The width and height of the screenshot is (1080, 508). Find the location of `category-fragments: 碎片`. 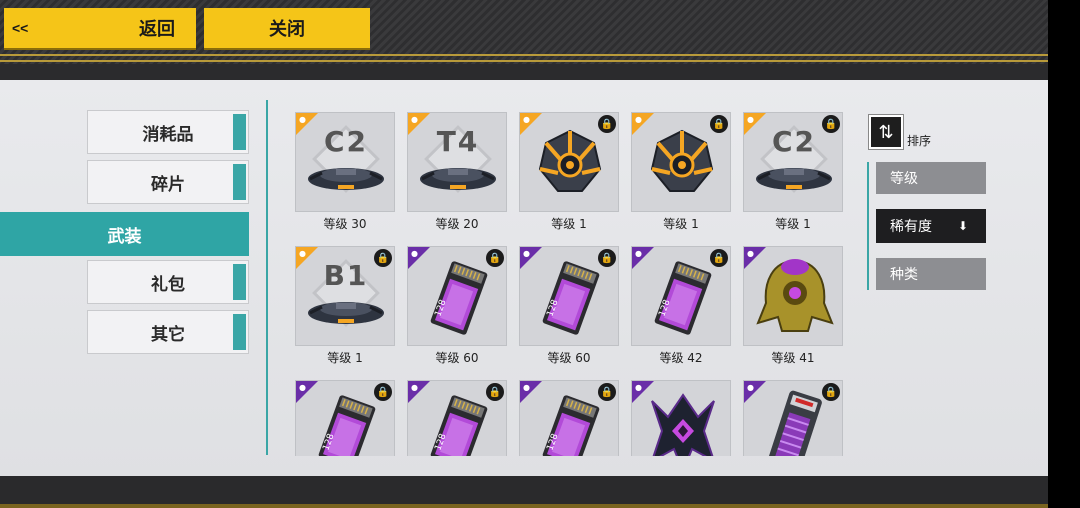

category-fragments: 碎片 is located at coordinates (168, 182).